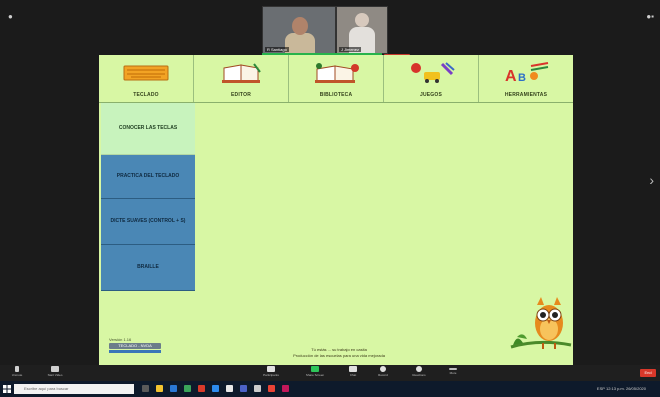 This screenshot has height=397, width=660. I want to click on games-icon, so click(433, 72).